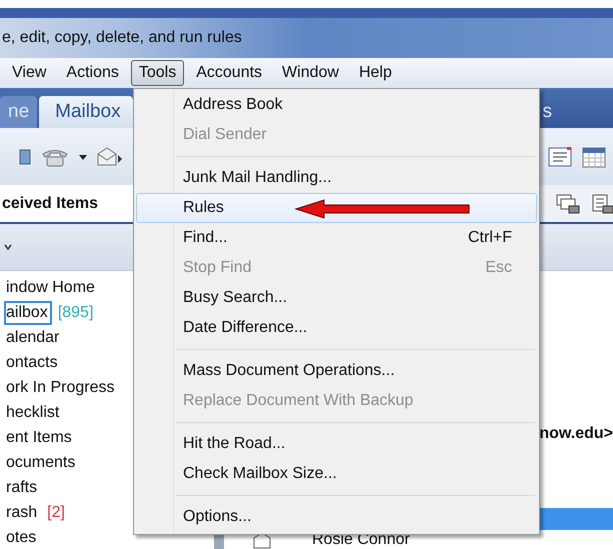 This screenshot has width=613, height=549. What do you see at coordinates (568, 203) in the screenshot?
I see `windows-icon` at bounding box center [568, 203].